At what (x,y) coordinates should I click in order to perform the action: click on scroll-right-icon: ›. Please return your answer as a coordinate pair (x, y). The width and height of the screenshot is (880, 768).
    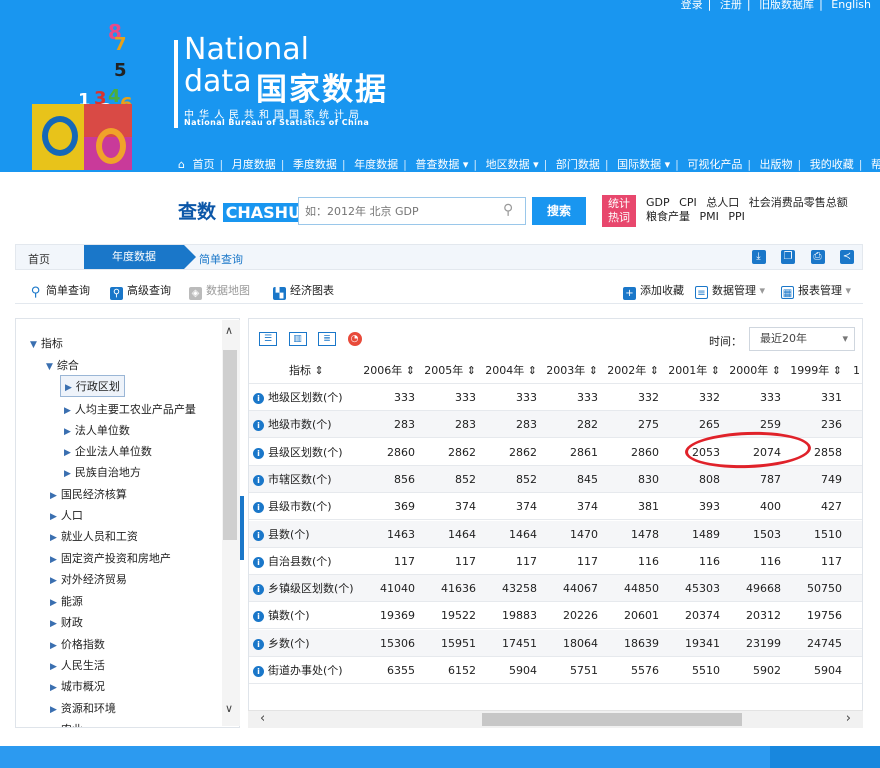
    Looking at the image, I should click on (848, 718).